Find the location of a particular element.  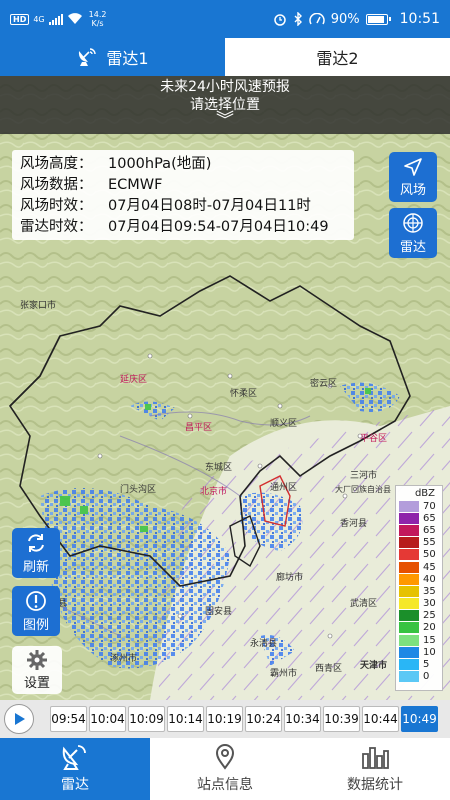

status-left: HD 4G 14.2 K/s is located at coordinates (58, 19).